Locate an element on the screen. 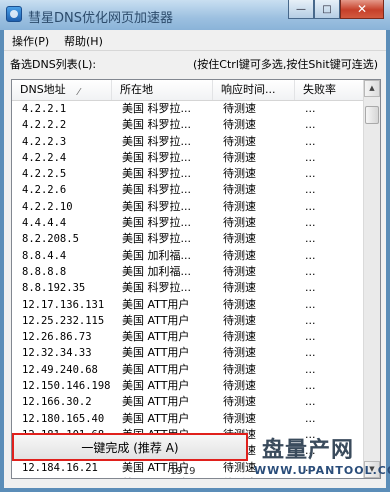 The width and height of the screenshot is (390, 492). dns-address-cell: 12.32.34.33 is located at coordinates (57, 353).